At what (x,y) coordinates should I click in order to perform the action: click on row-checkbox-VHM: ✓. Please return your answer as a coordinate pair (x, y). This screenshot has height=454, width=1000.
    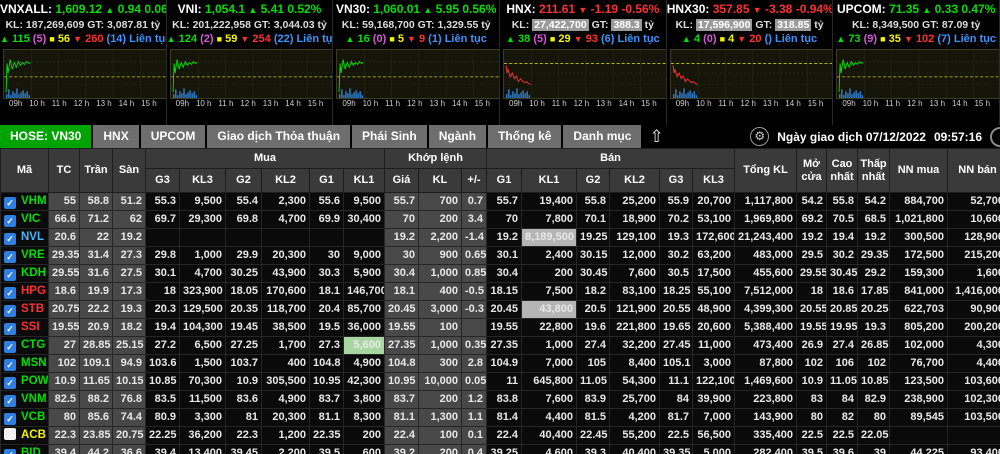
    Looking at the image, I should click on (10, 203).